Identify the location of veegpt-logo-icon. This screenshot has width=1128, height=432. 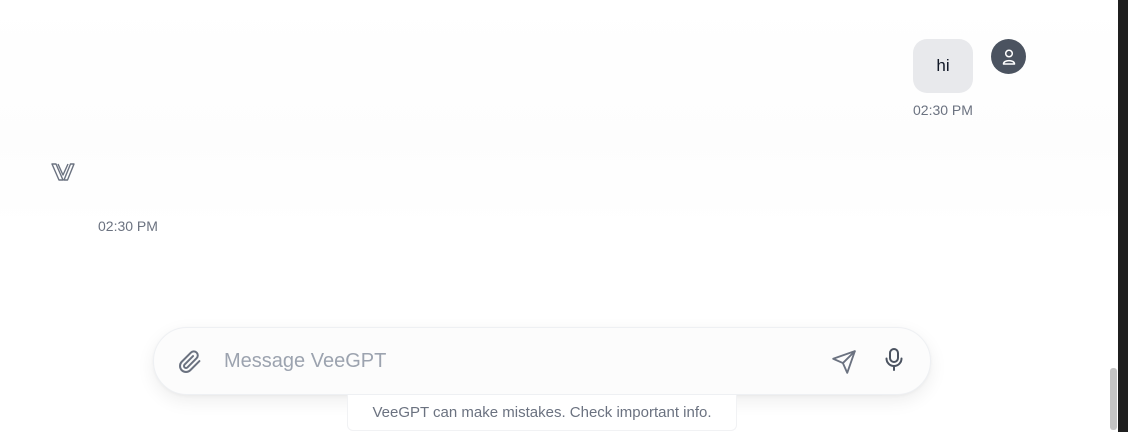
(63, 172).